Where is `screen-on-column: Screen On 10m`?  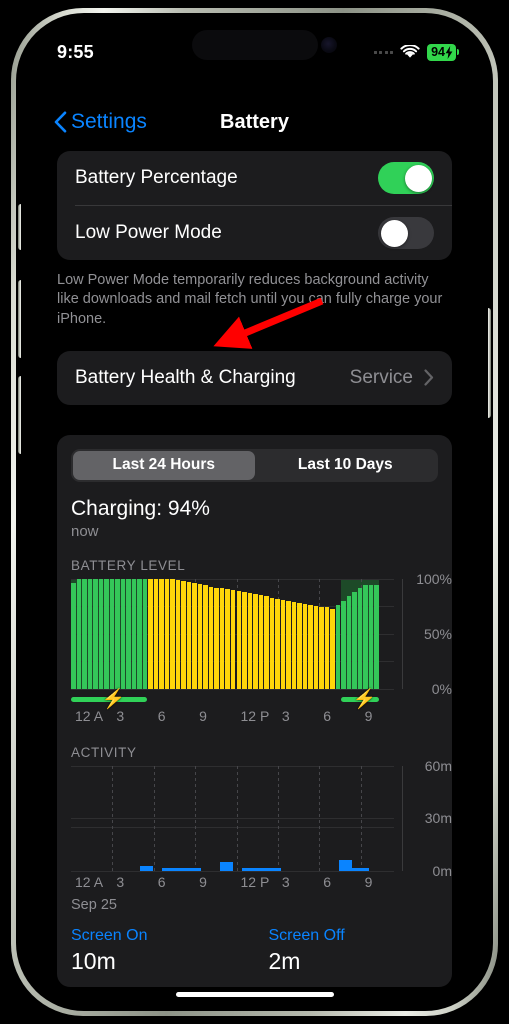 screen-on-column: Screen On 10m is located at coordinates (156, 951).